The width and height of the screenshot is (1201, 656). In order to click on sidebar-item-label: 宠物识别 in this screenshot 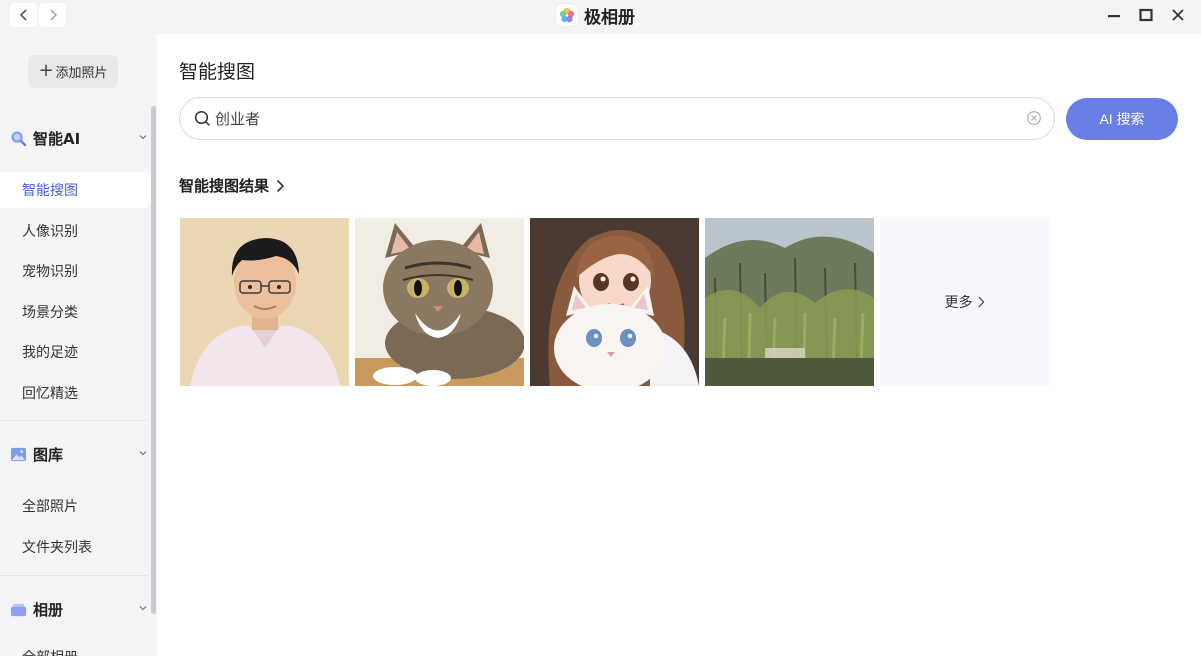, I will do `click(50, 272)`.